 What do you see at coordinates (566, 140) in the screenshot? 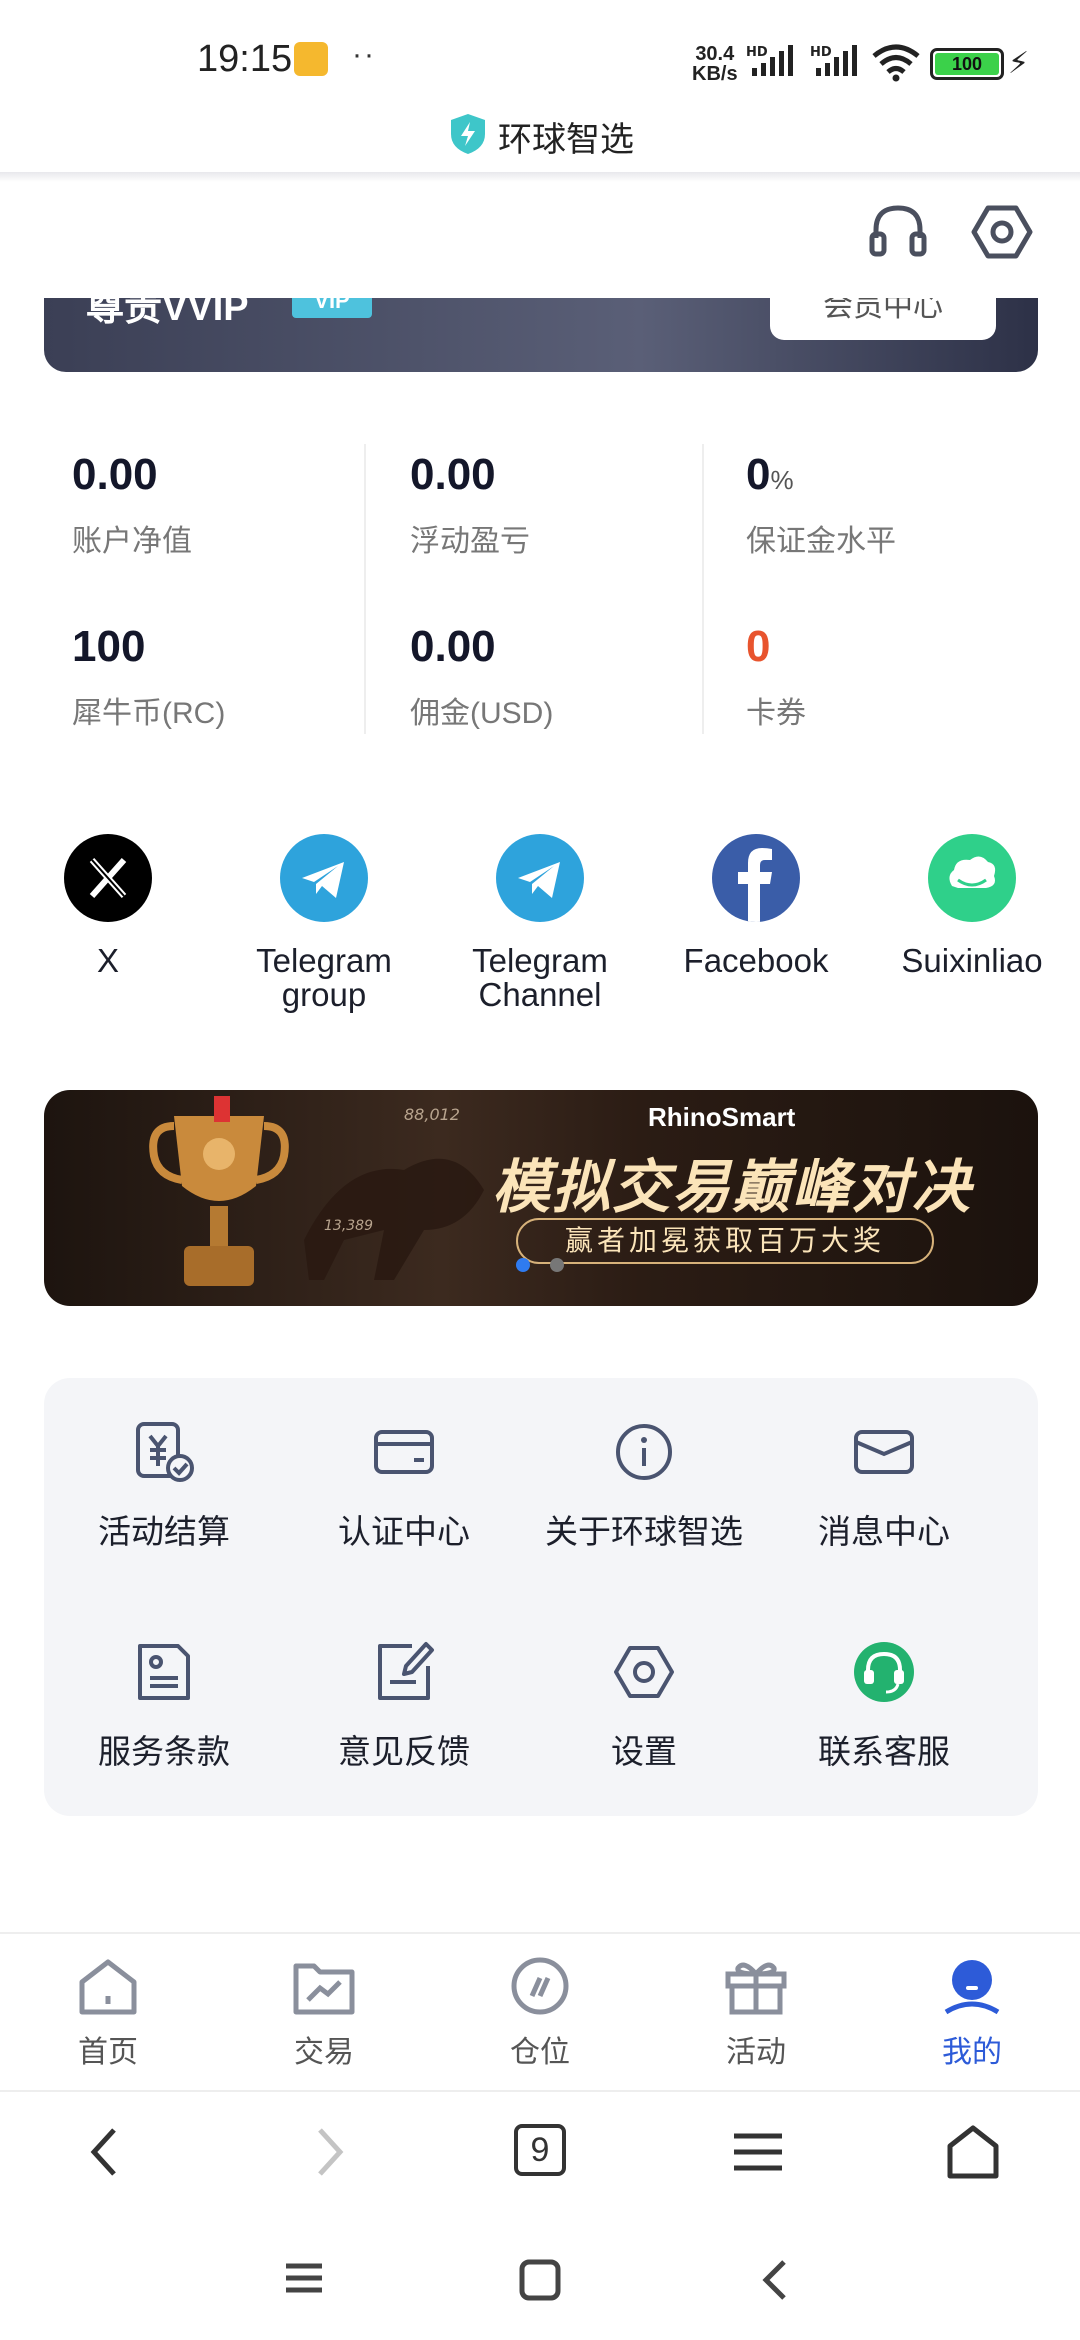
I see `page-title: 环球智选` at bounding box center [566, 140].